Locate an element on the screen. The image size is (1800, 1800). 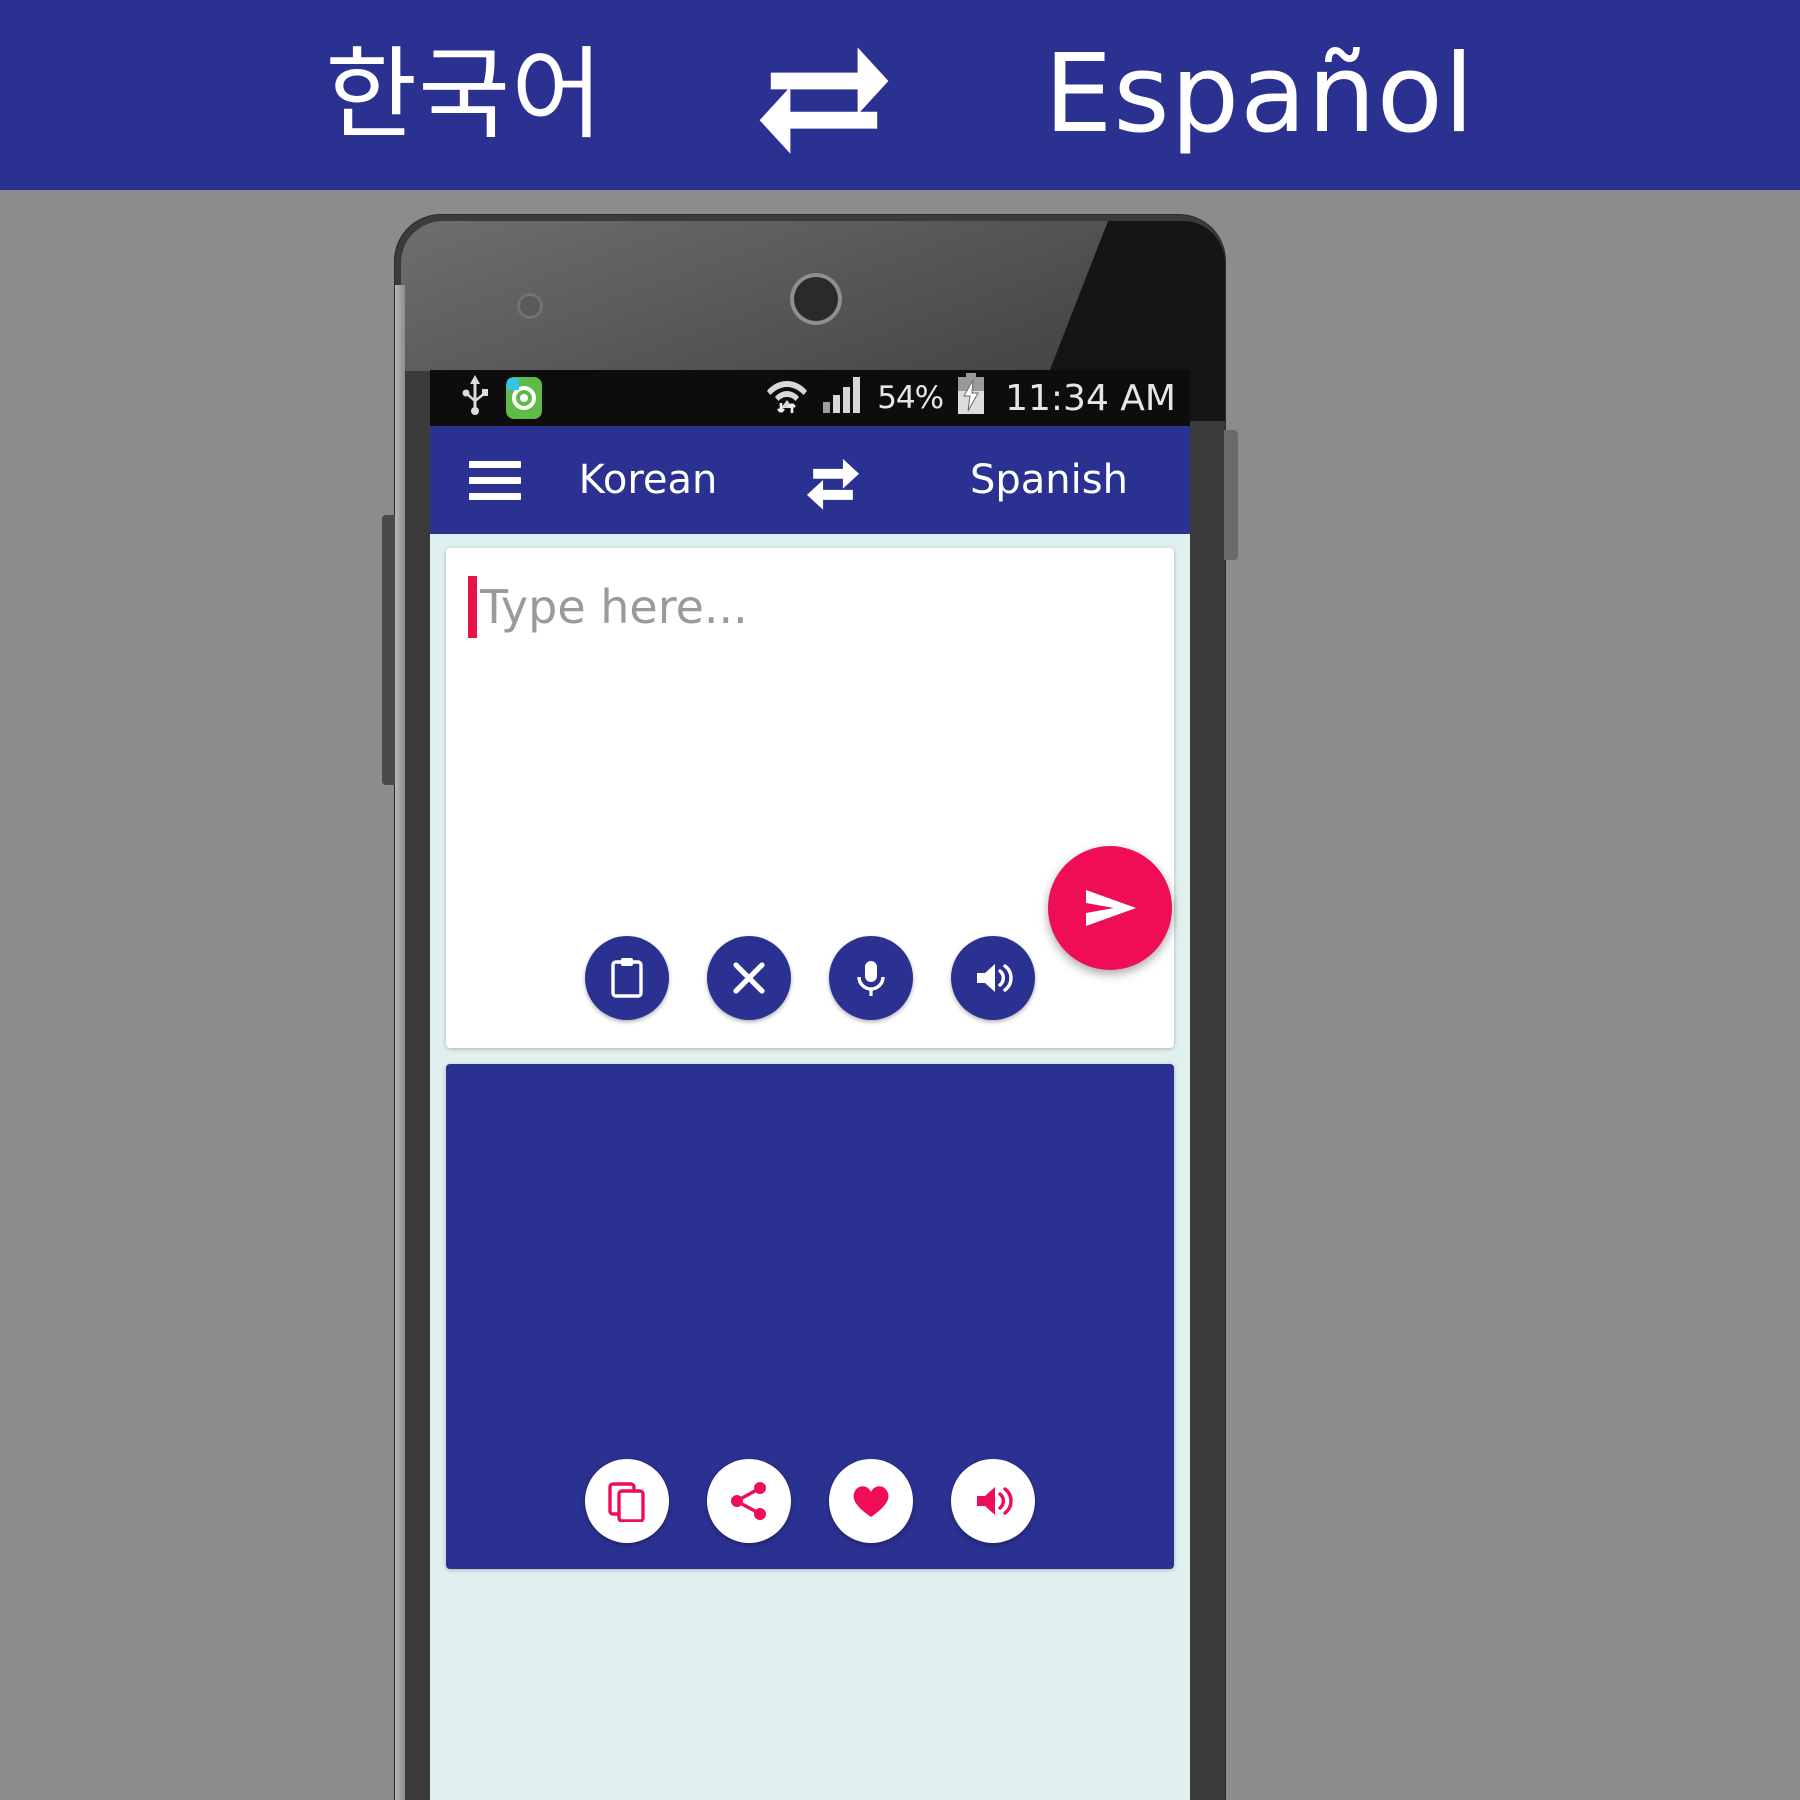
voice-input-button is located at coordinates (871, 978).